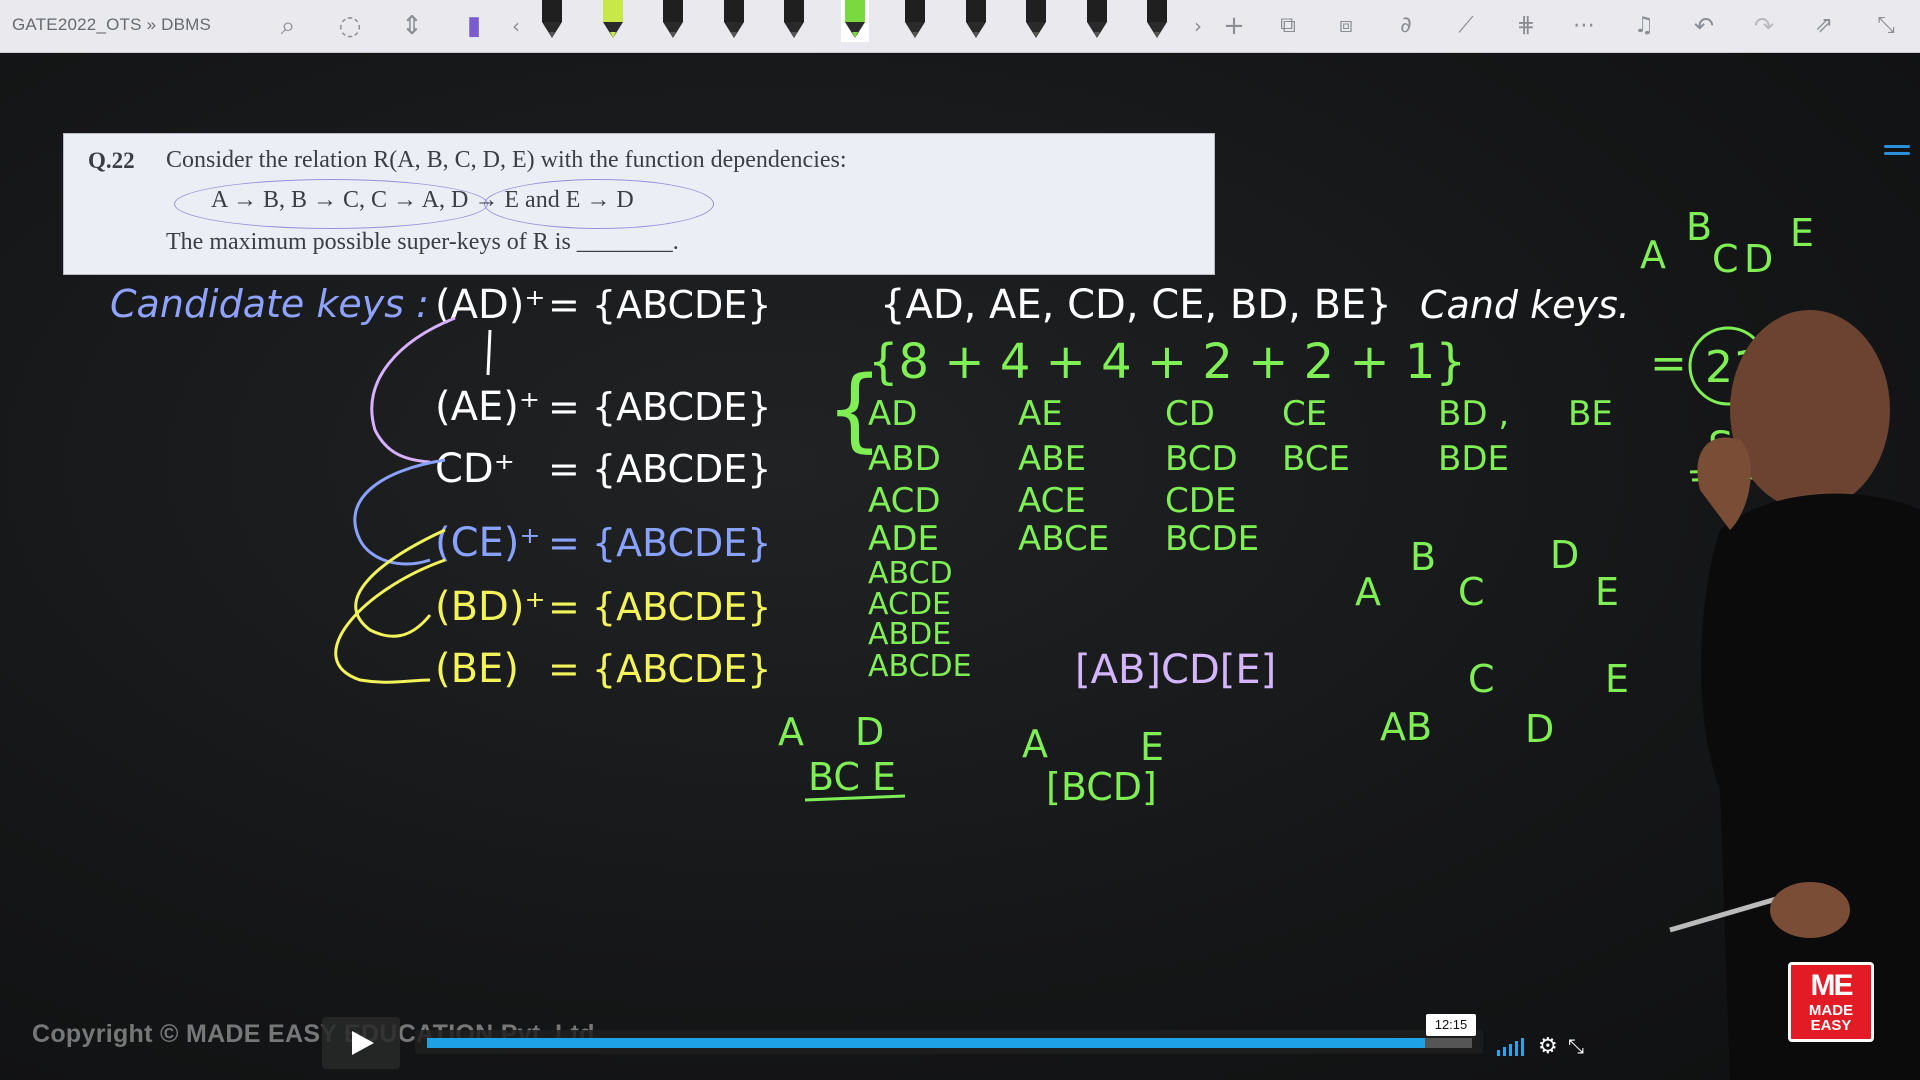 This screenshot has height=1080, width=1920. What do you see at coordinates (1136, 305) in the screenshot?
I see `candidate-keys-set: {AD, AE, CD, CE, BD, BE}` at bounding box center [1136, 305].